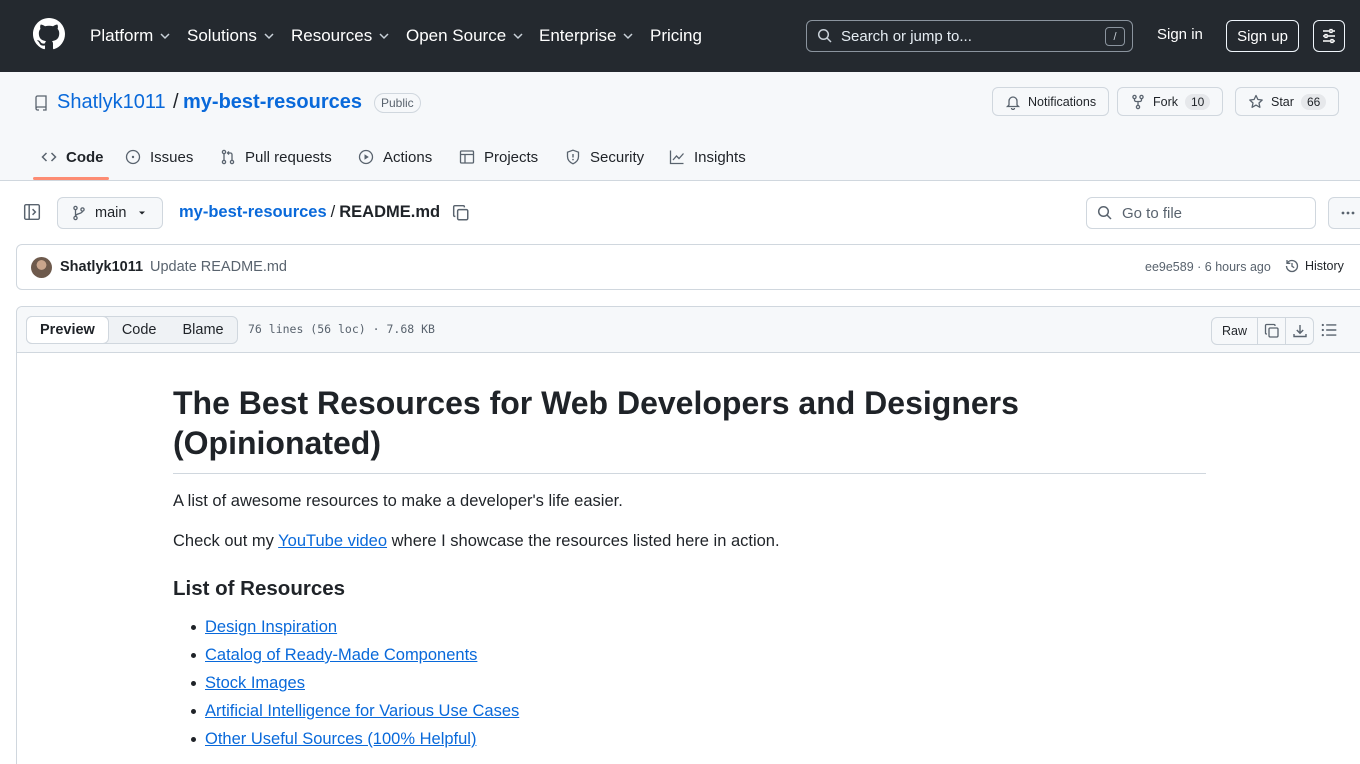 The height and width of the screenshot is (764, 1360). I want to click on nav-enterprise: Enterprise, so click(586, 36).